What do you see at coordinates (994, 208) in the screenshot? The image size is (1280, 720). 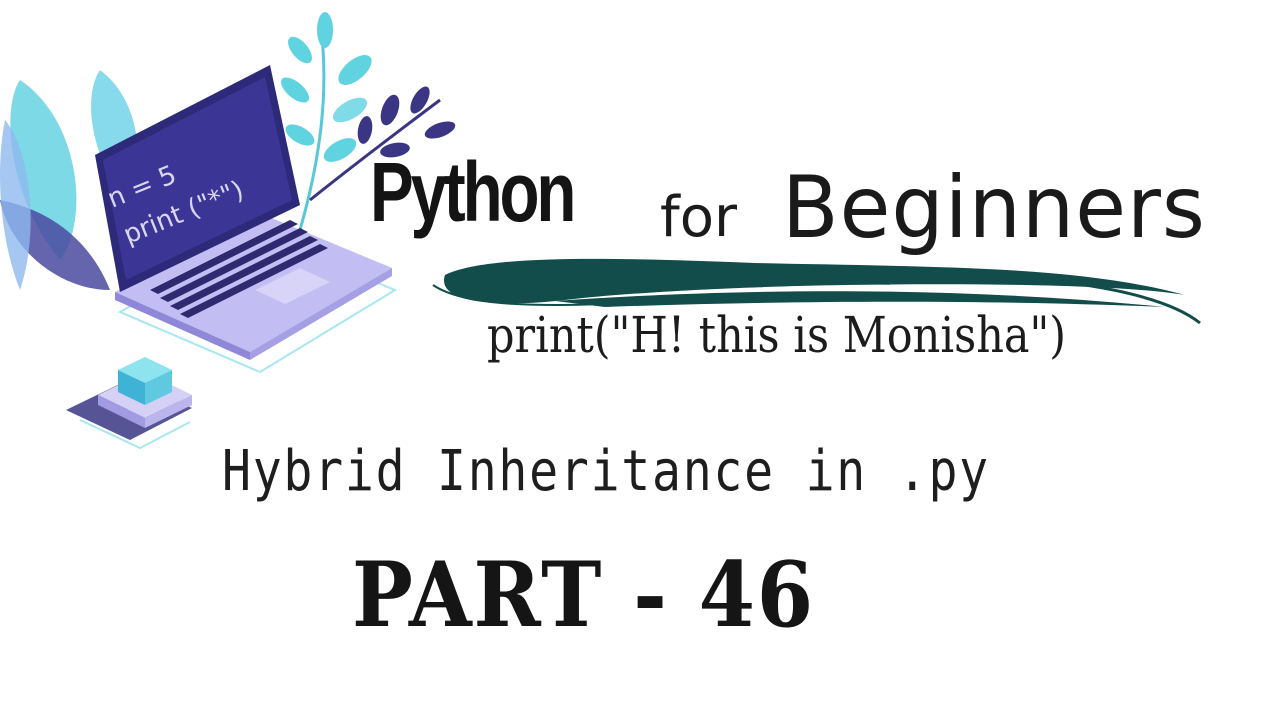 I see `title-beginners: Beginners` at bounding box center [994, 208].